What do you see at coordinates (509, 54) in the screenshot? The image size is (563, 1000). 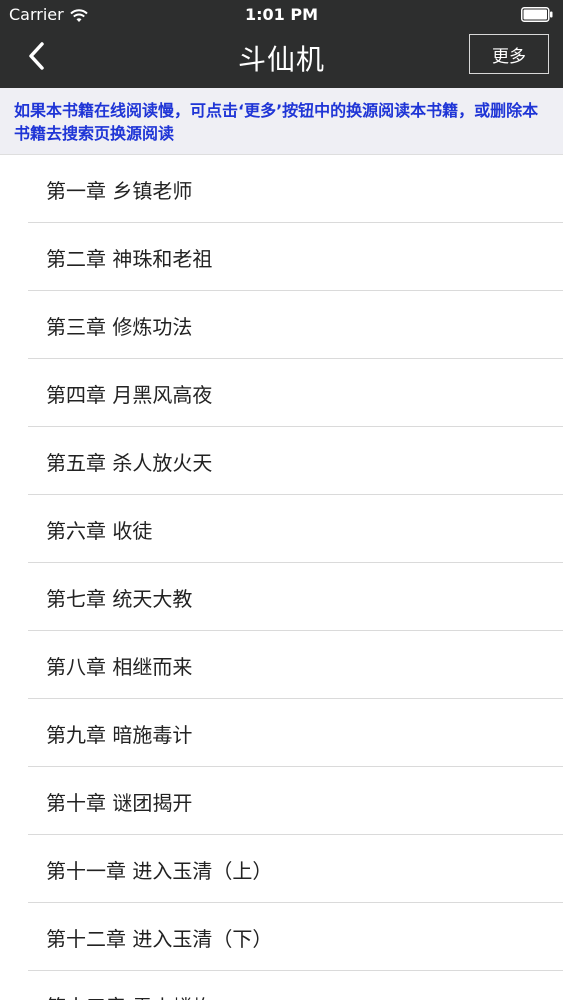 I see `more-button: 更多` at bounding box center [509, 54].